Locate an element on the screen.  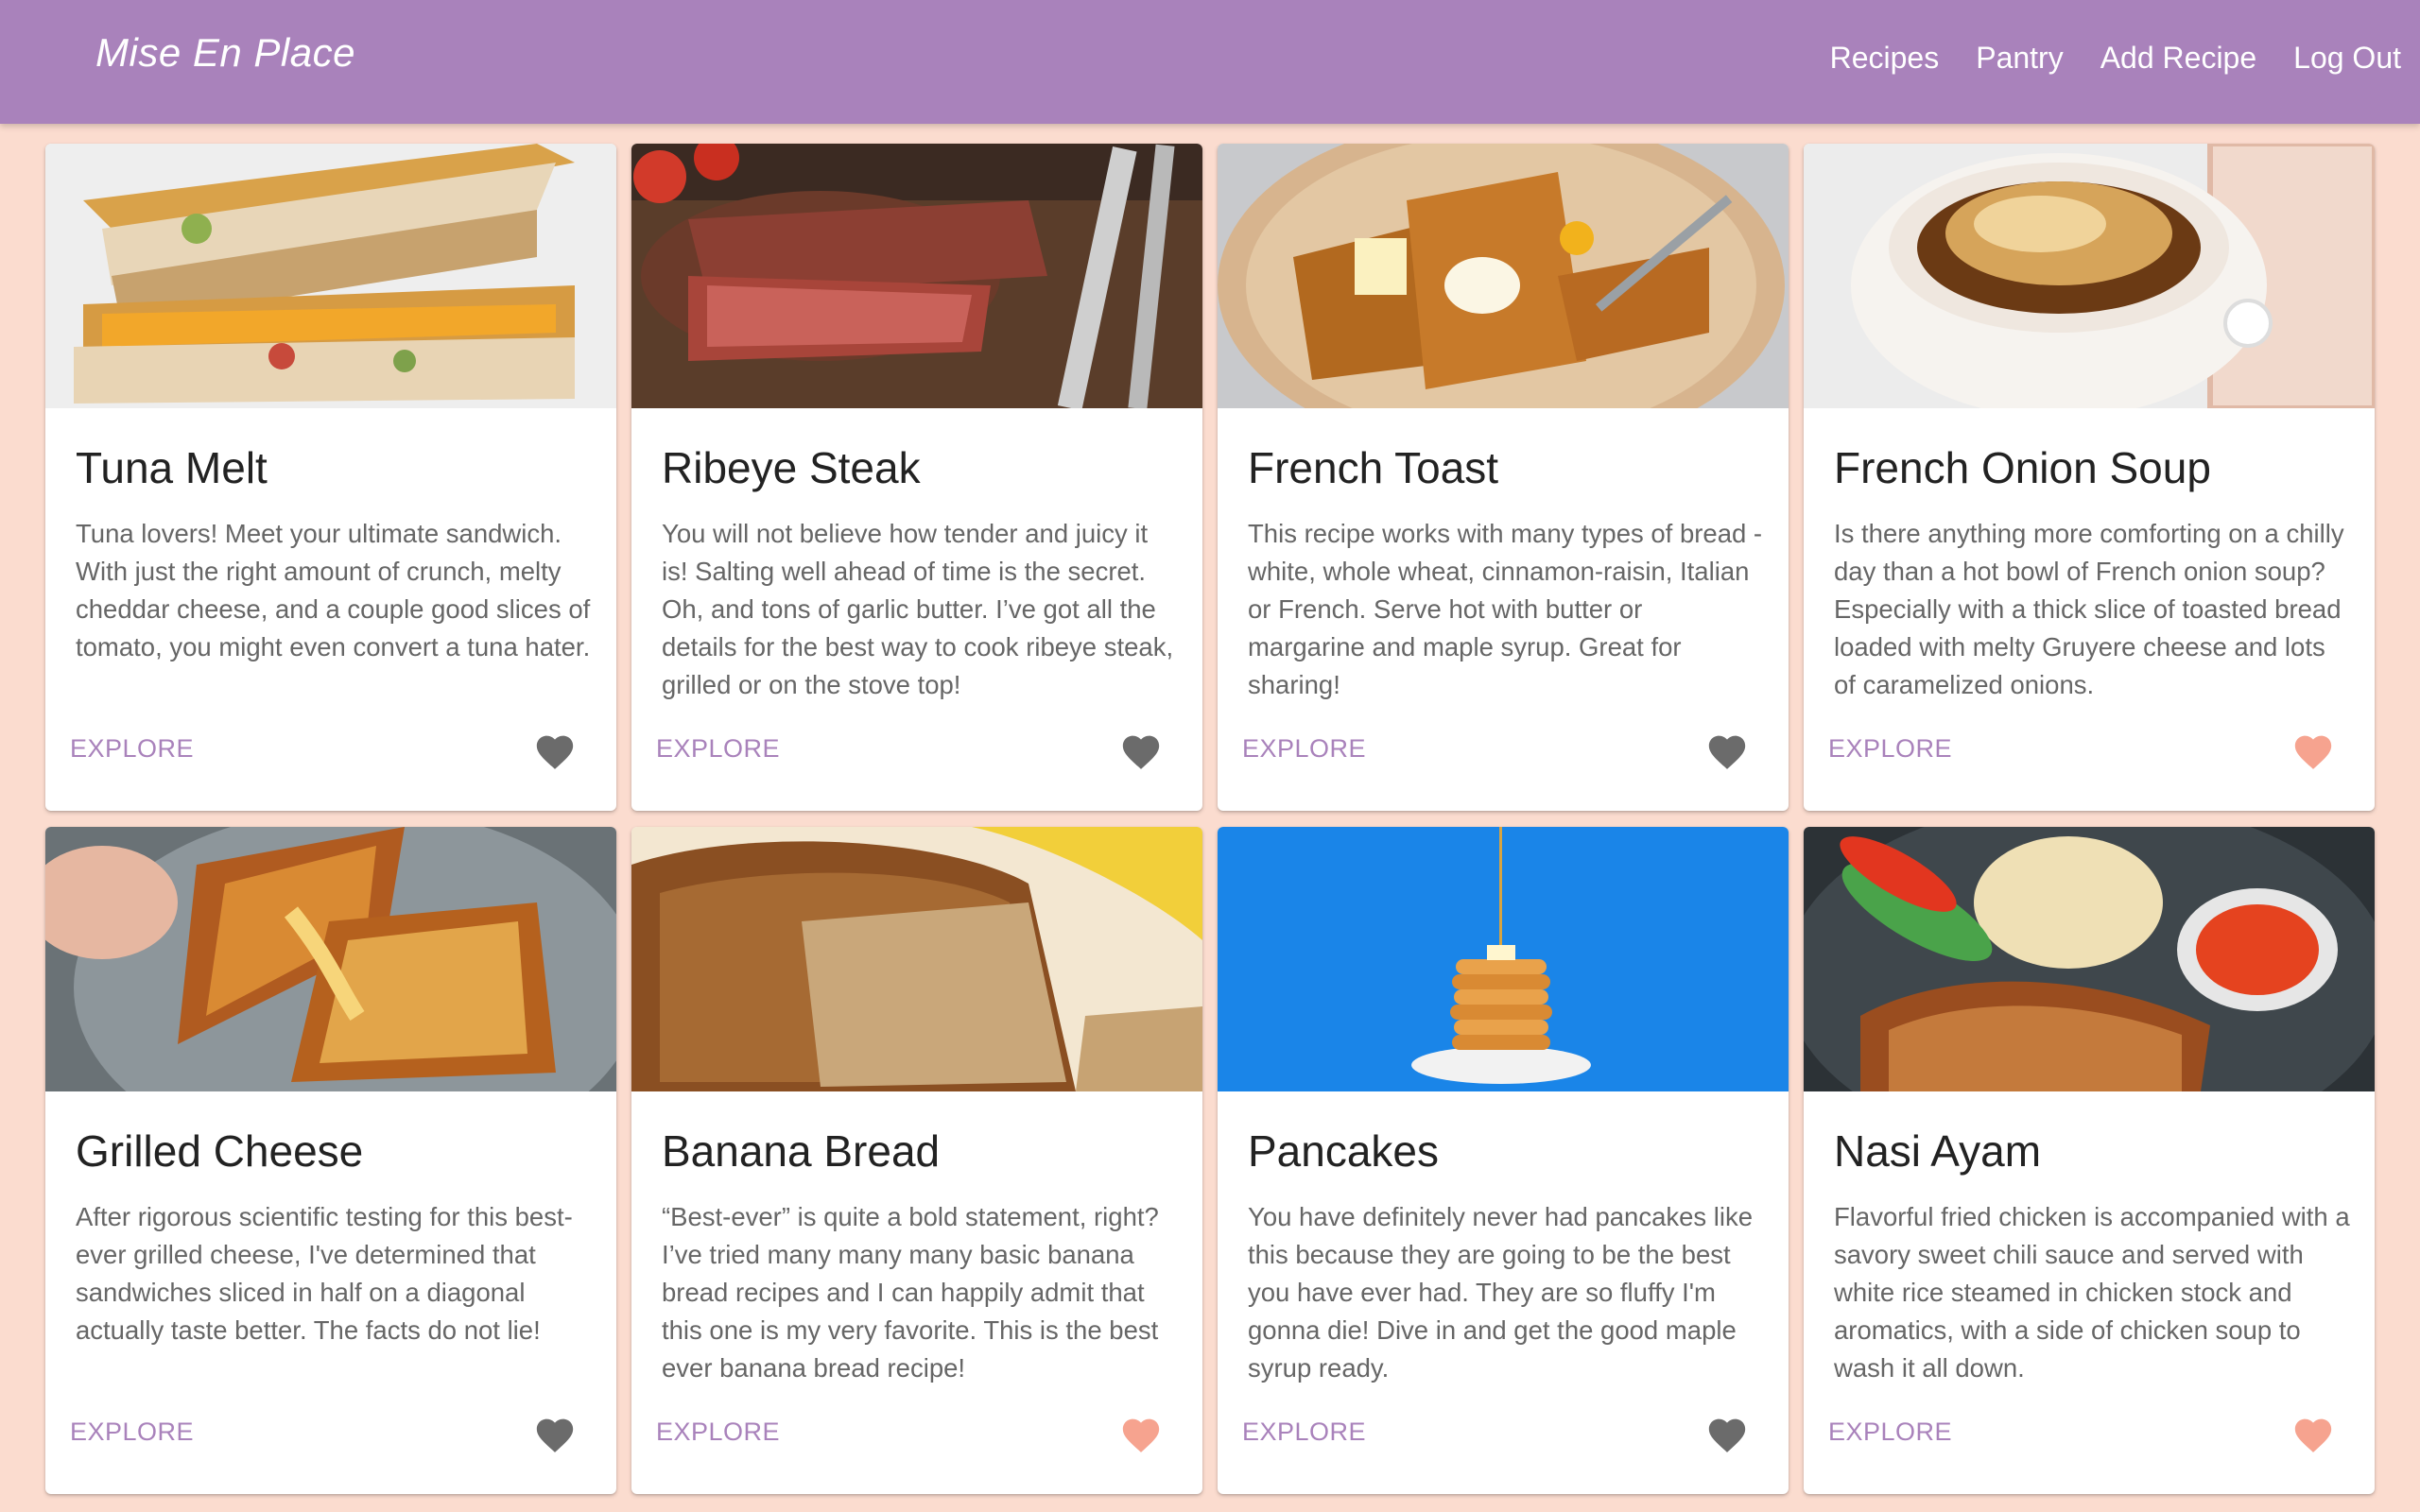
recipe-title: Ribeye Steak is located at coordinates (792, 467).